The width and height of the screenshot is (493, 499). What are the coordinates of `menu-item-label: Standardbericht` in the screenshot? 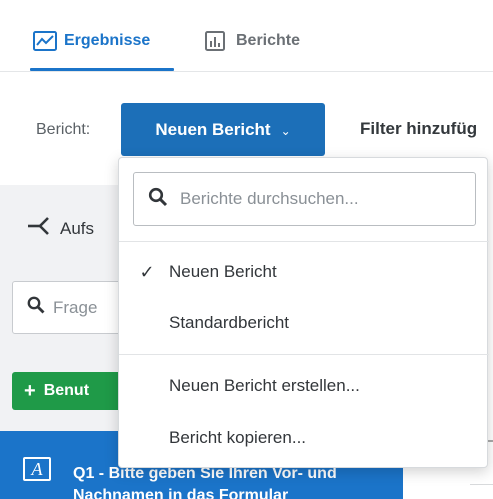 It's located at (229, 322).